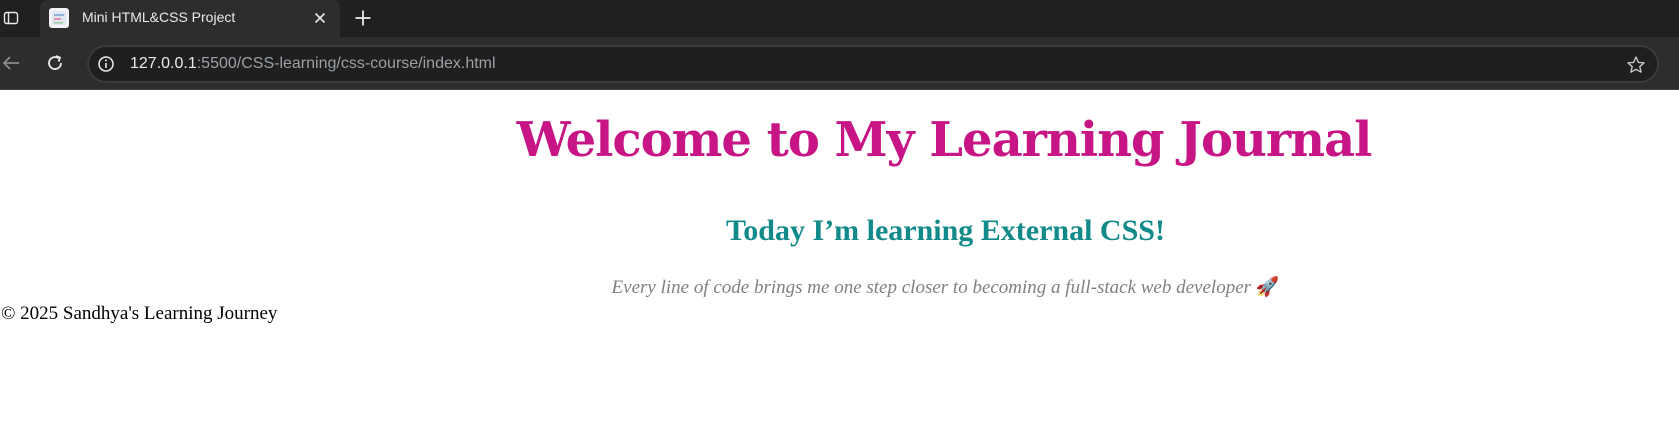 This screenshot has width=1679, height=433. What do you see at coordinates (11, 18) in the screenshot?
I see `tab-strip-icon` at bounding box center [11, 18].